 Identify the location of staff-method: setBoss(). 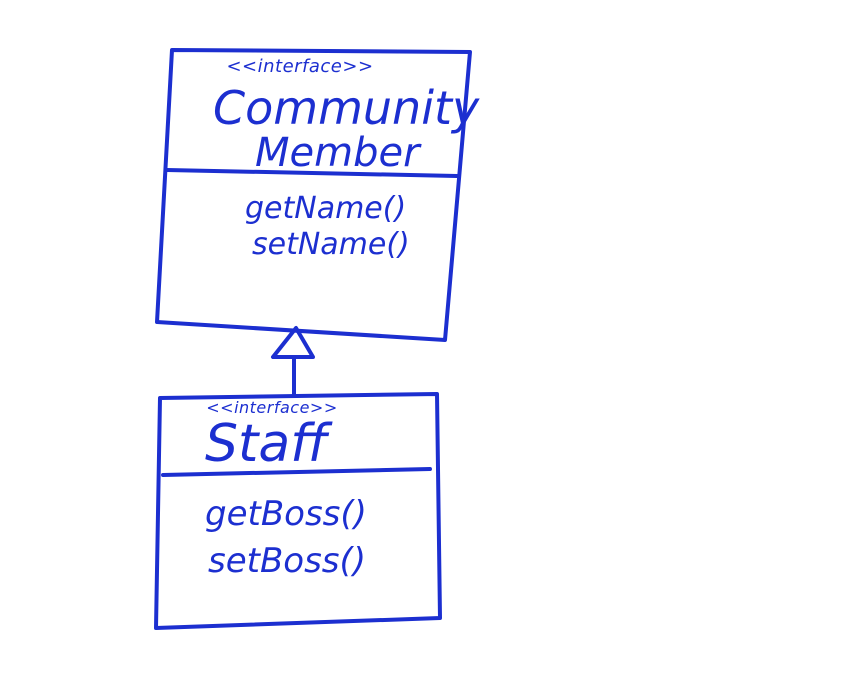
(287, 561).